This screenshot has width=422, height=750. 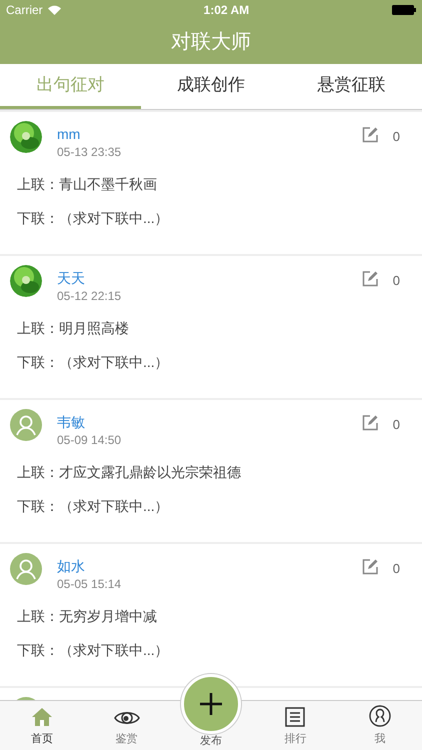 I want to click on tab-bar-item: 首页, so click(x=42, y=725).